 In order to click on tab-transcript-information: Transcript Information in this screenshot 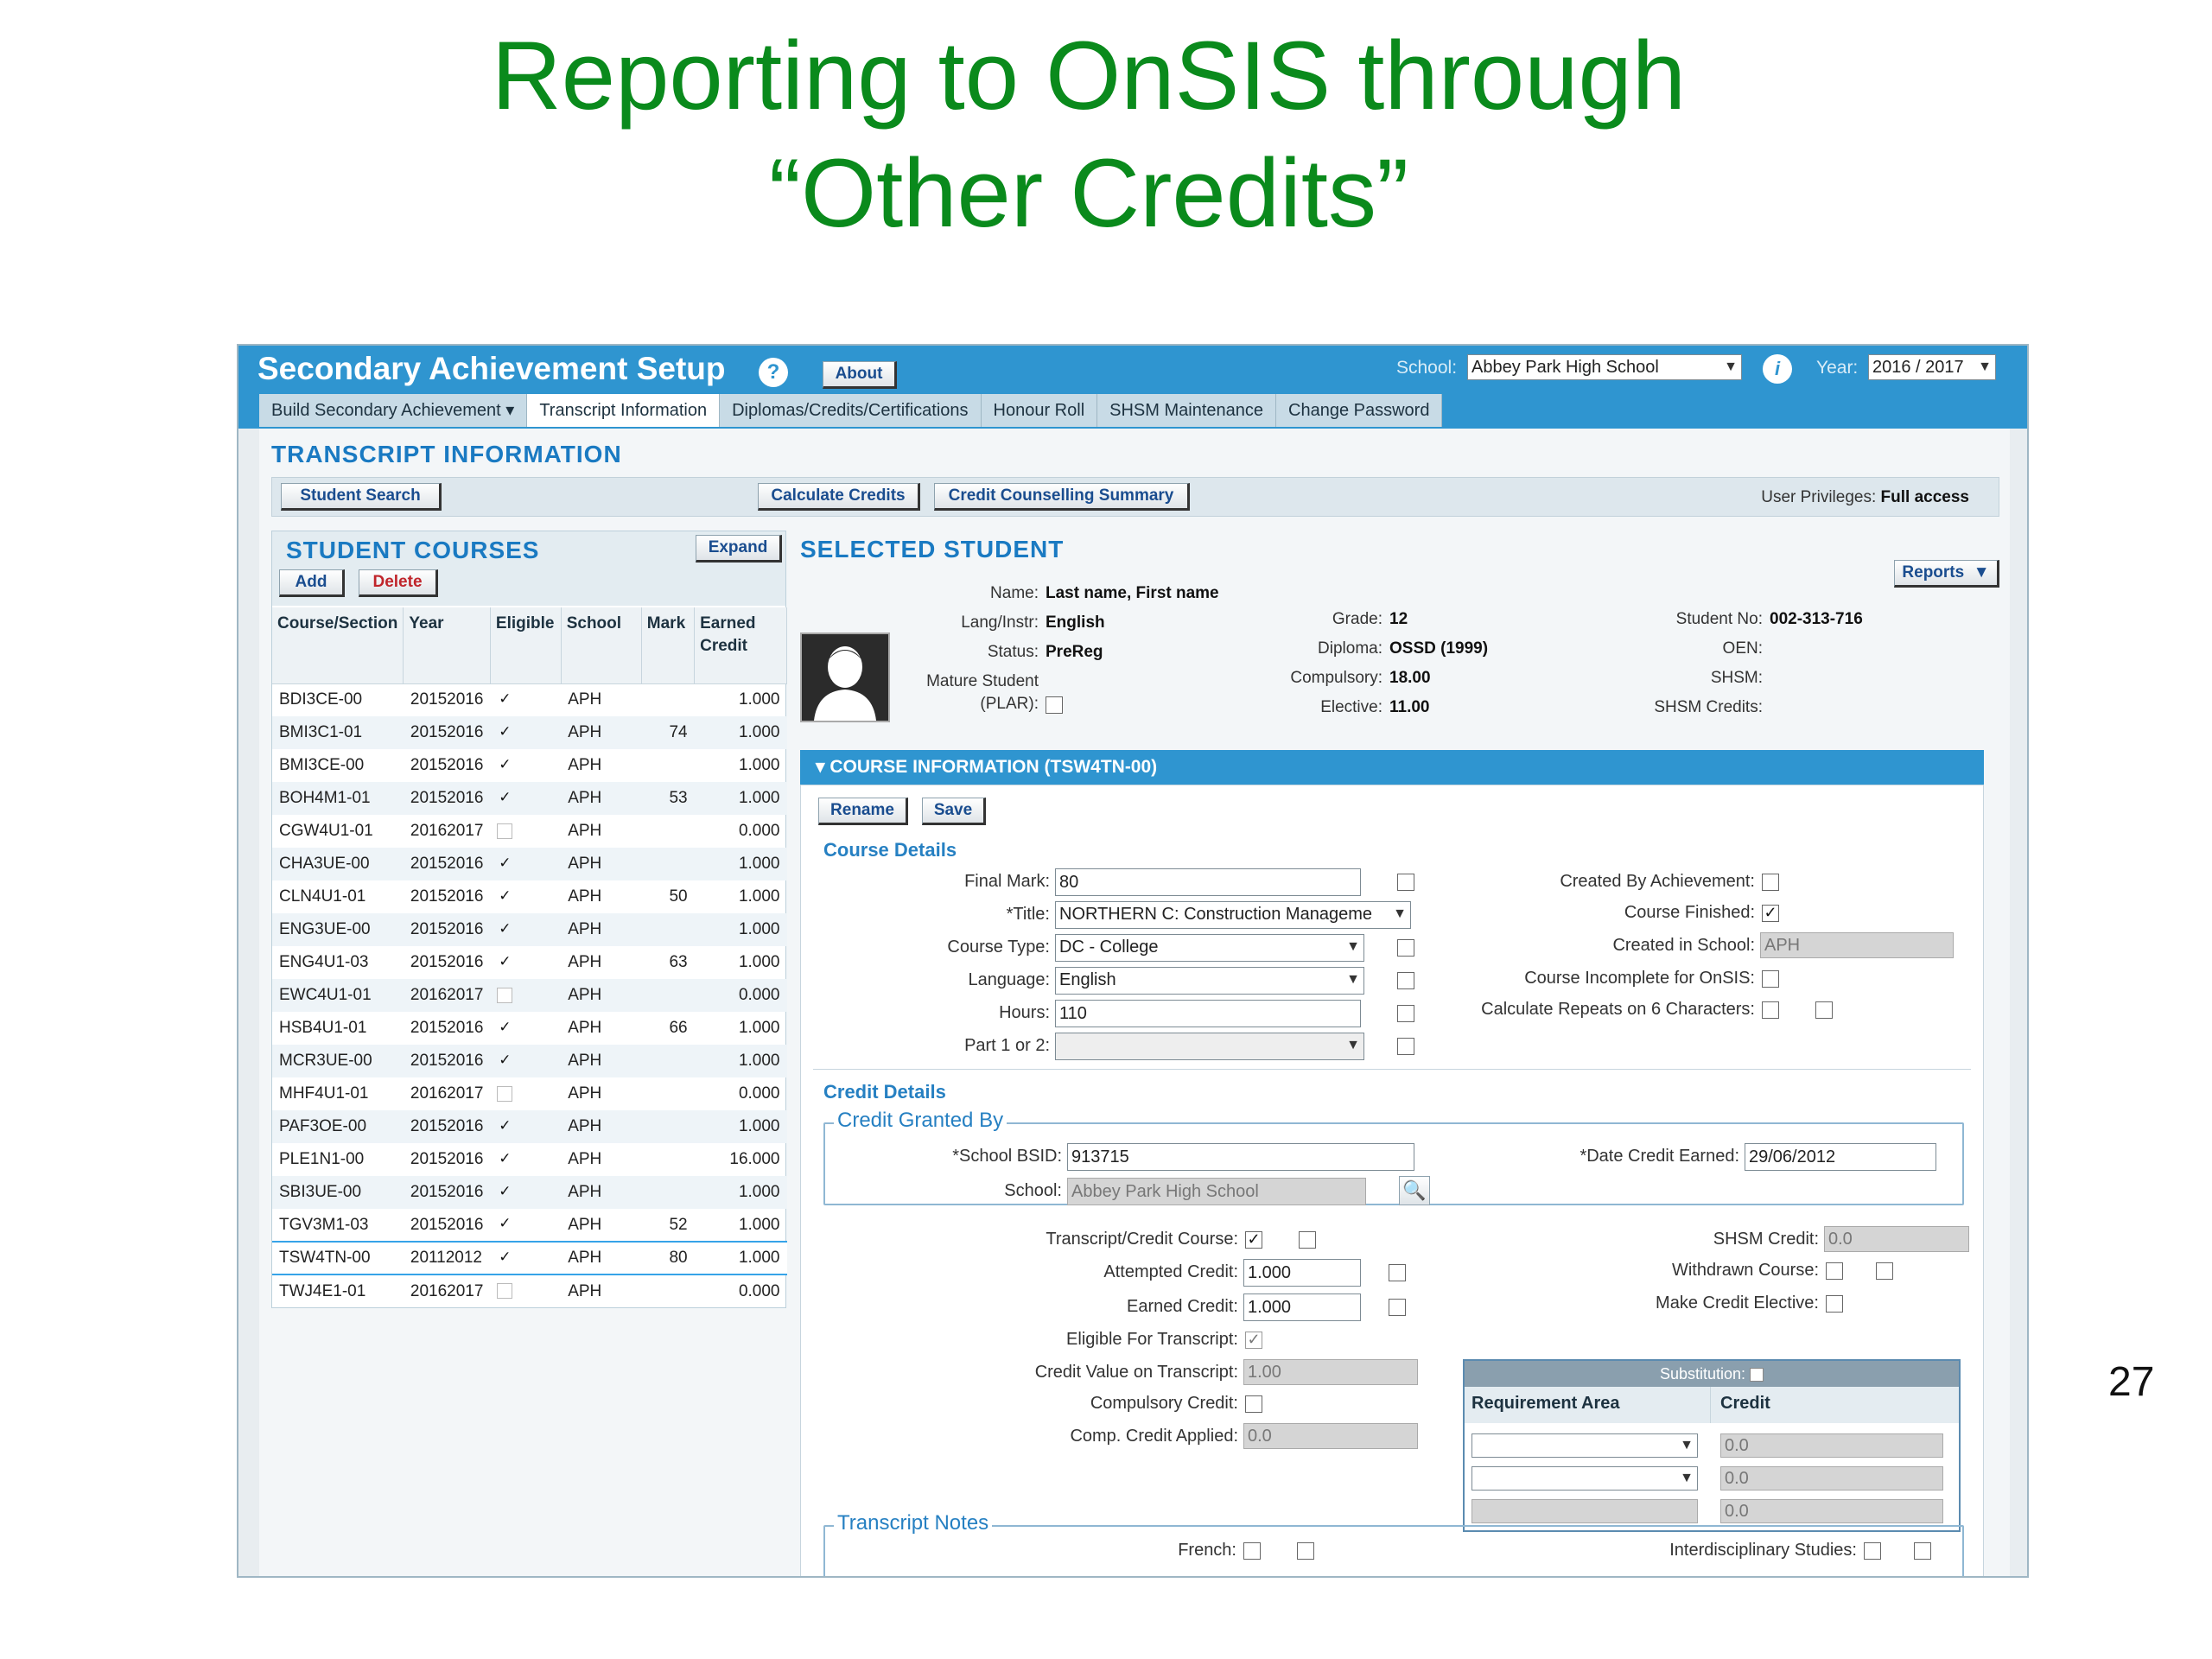, I will do `click(624, 410)`.